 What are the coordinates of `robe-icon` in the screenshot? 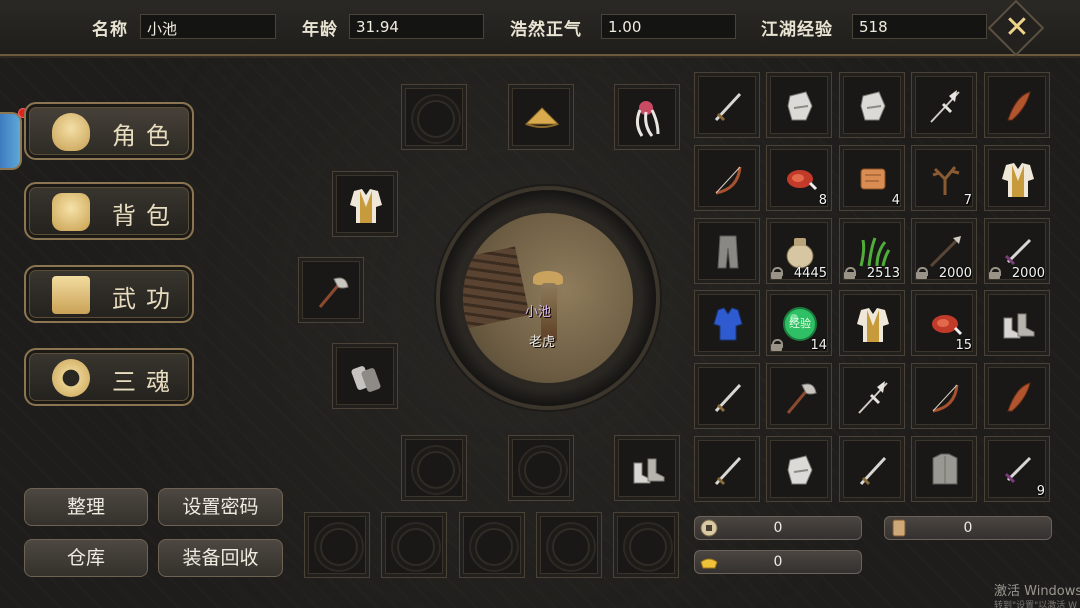 It's located at (873, 325).